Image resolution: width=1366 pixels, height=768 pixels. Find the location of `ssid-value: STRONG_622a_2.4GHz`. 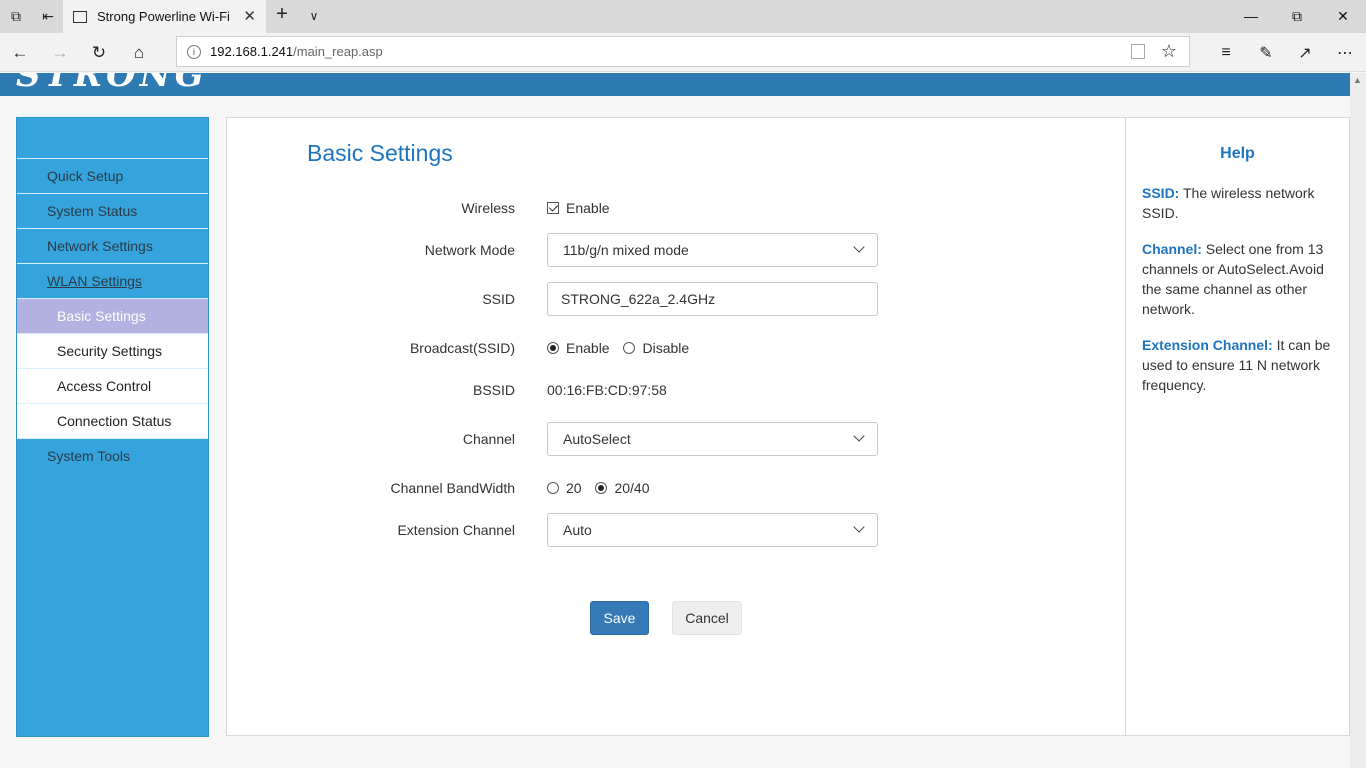

ssid-value: STRONG_622a_2.4GHz is located at coordinates (638, 299).